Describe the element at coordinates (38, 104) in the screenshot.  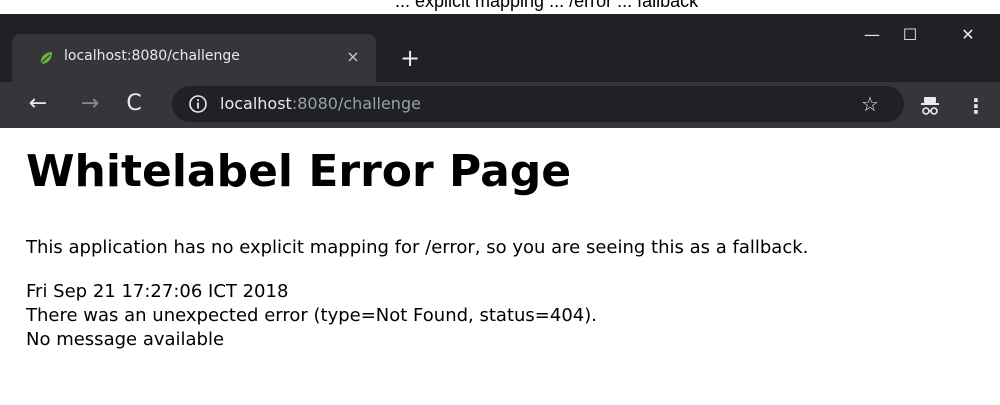
I see `back-arrow-icon: ←` at that location.